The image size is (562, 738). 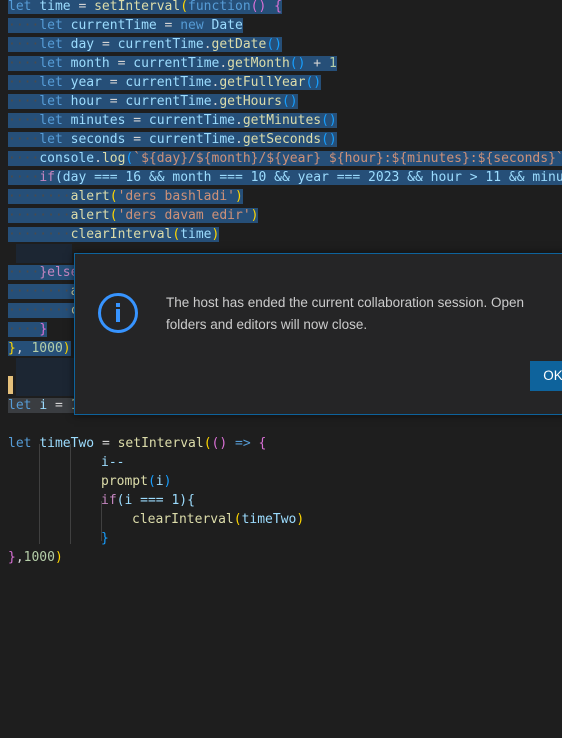 What do you see at coordinates (136, 481) in the screenshot?
I see `code-line: prompt(i)` at bounding box center [136, 481].